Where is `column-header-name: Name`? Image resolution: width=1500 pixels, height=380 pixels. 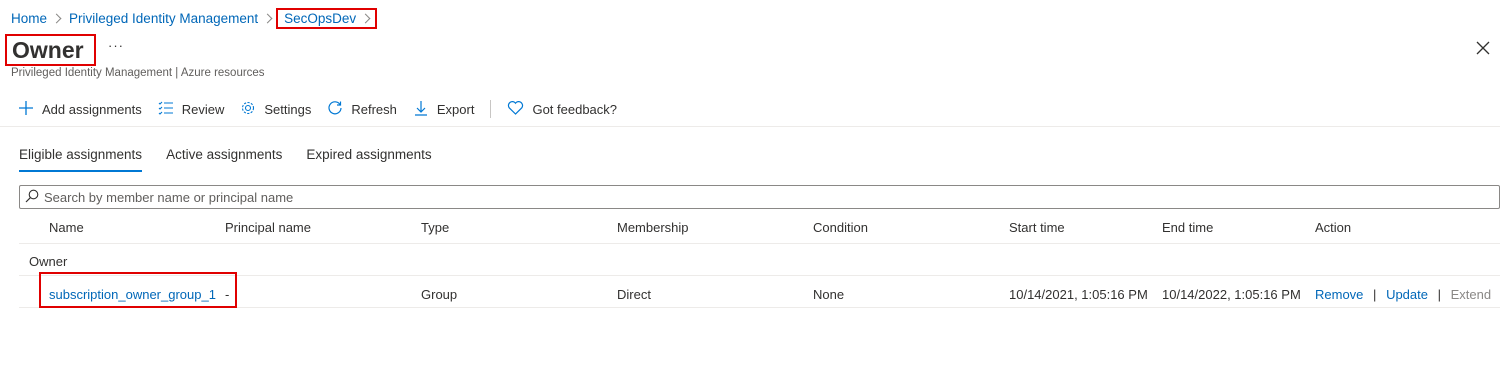
column-header-name: Name is located at coordinates (66, 227).